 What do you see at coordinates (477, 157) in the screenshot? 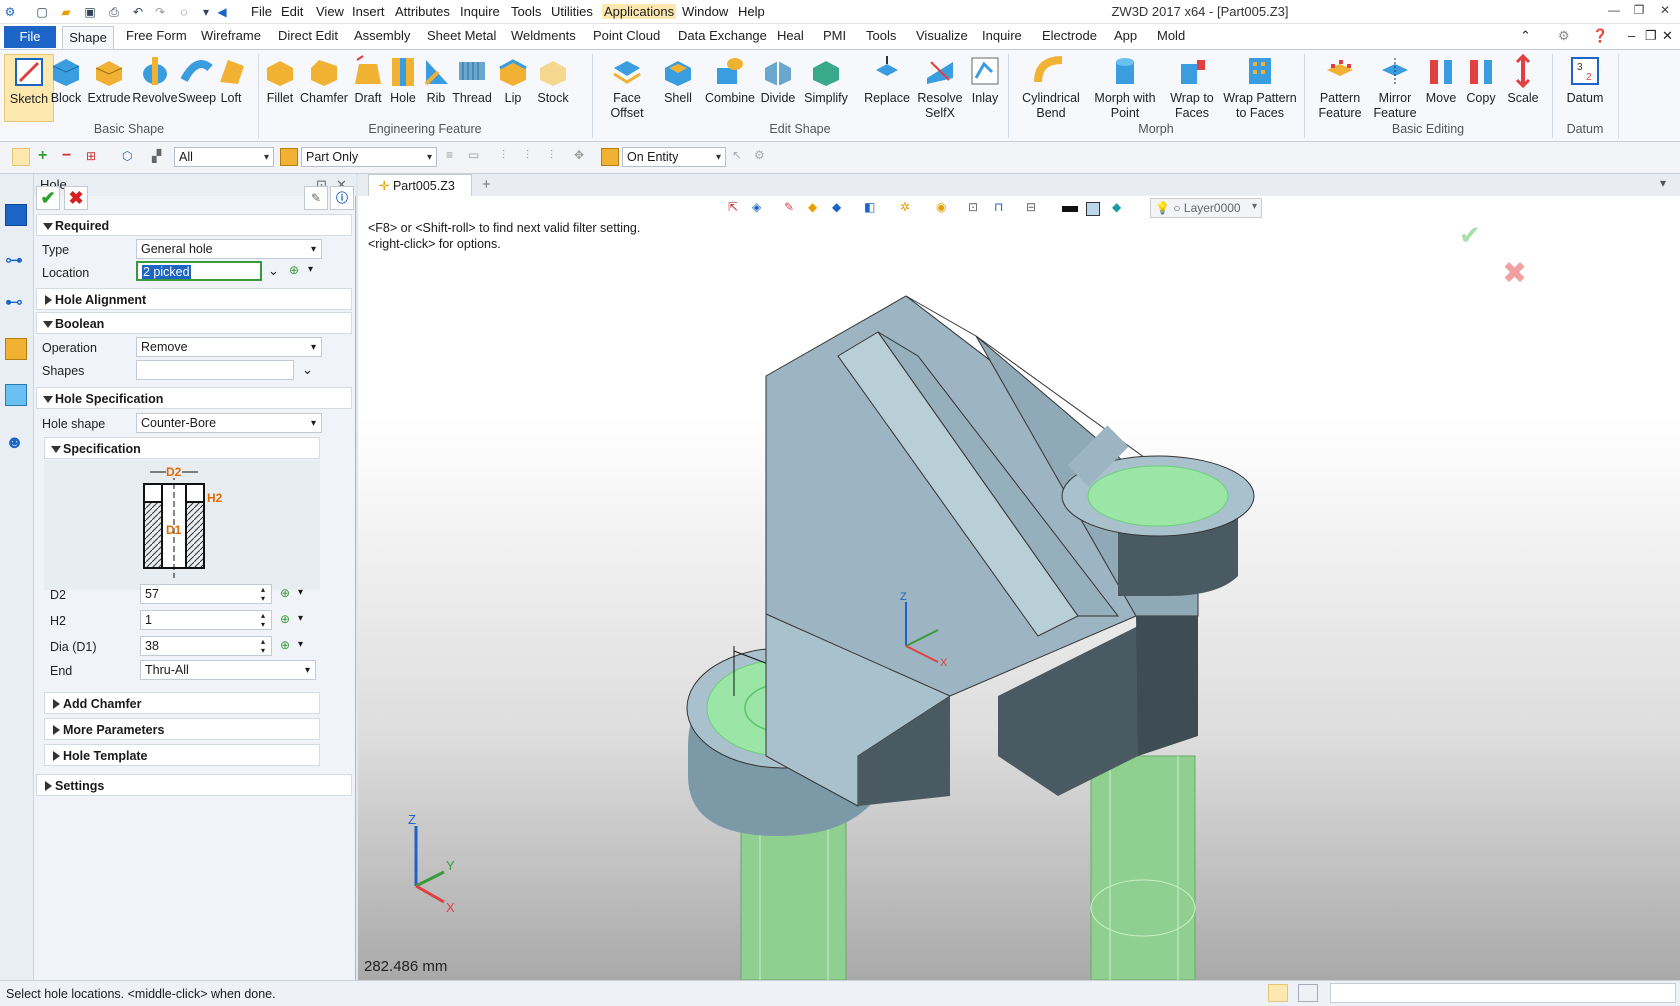
I see `tool-icon-2: ▭` at bounding box center [477, 157].